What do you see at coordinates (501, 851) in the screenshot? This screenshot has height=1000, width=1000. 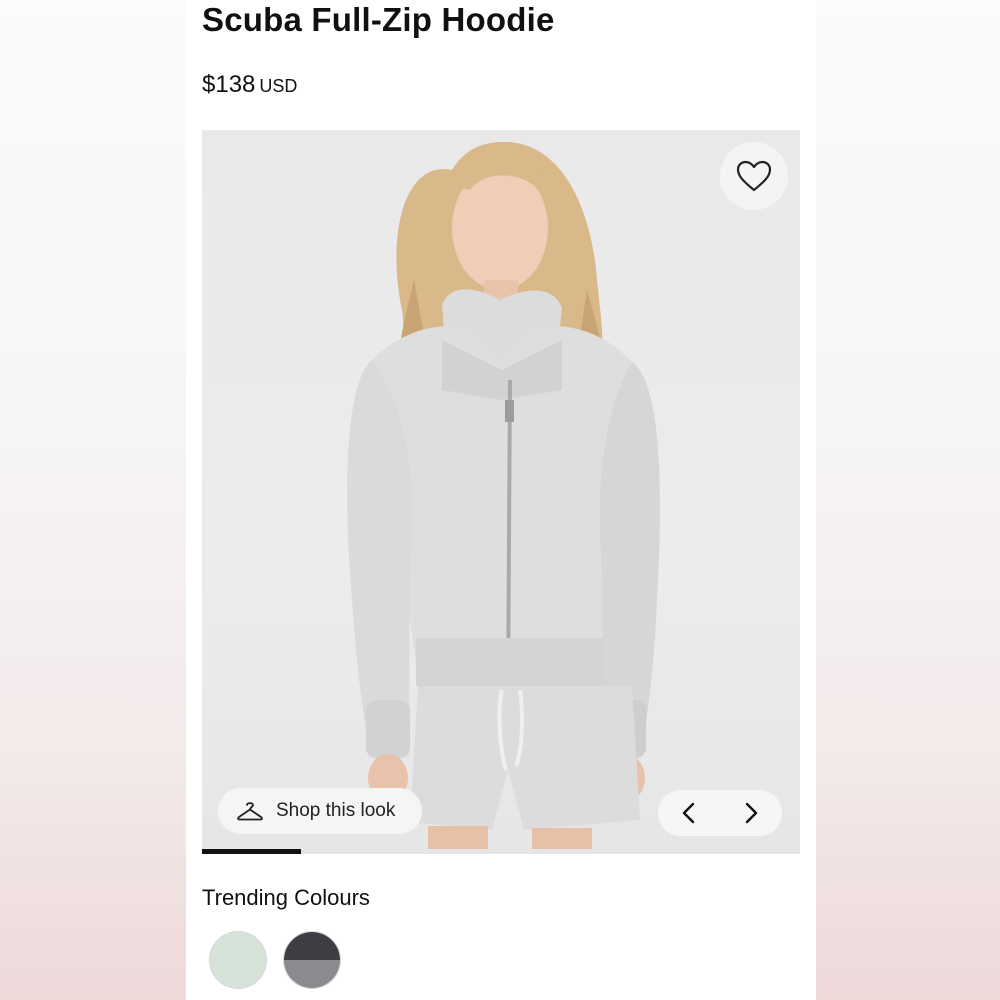 I see `gallery-progress-bar` at bounding box center [501, 851].